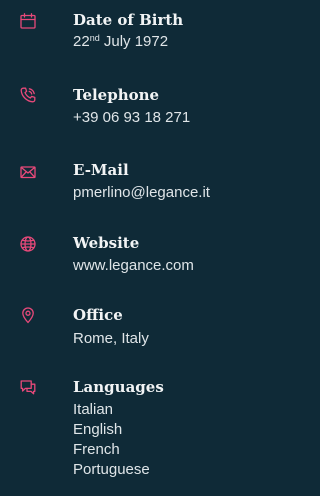  I want to click on phone-icon, so click(28, 95).